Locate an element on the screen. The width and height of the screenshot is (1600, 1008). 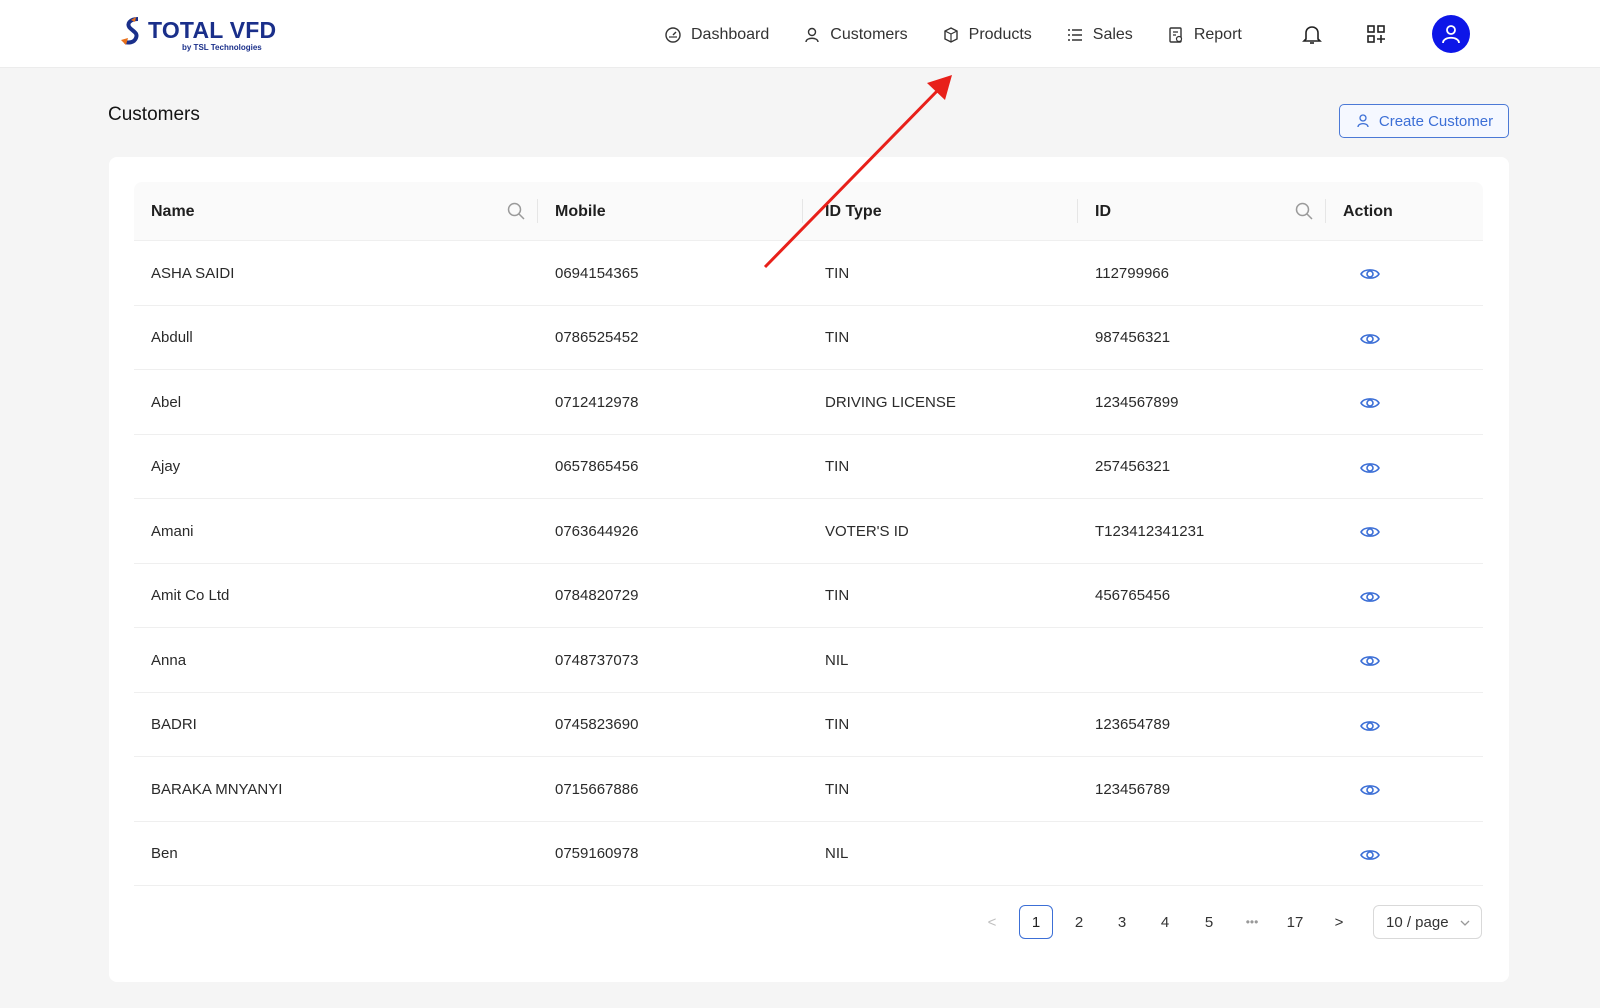
nav-report-label: Report is located at coordinates (1217, 34).